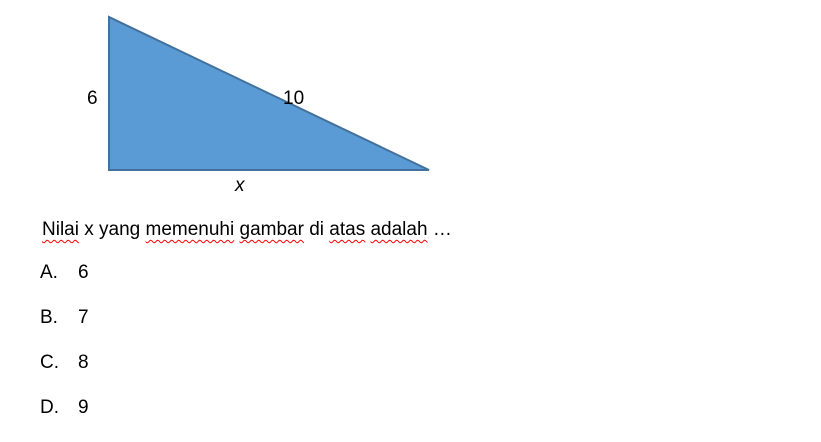 This screenshot has width=821, height=442. What do you see at coordinates (49, 362) in the screenshot?
I see `option-letter: C.` at bounding box center [49, 362].